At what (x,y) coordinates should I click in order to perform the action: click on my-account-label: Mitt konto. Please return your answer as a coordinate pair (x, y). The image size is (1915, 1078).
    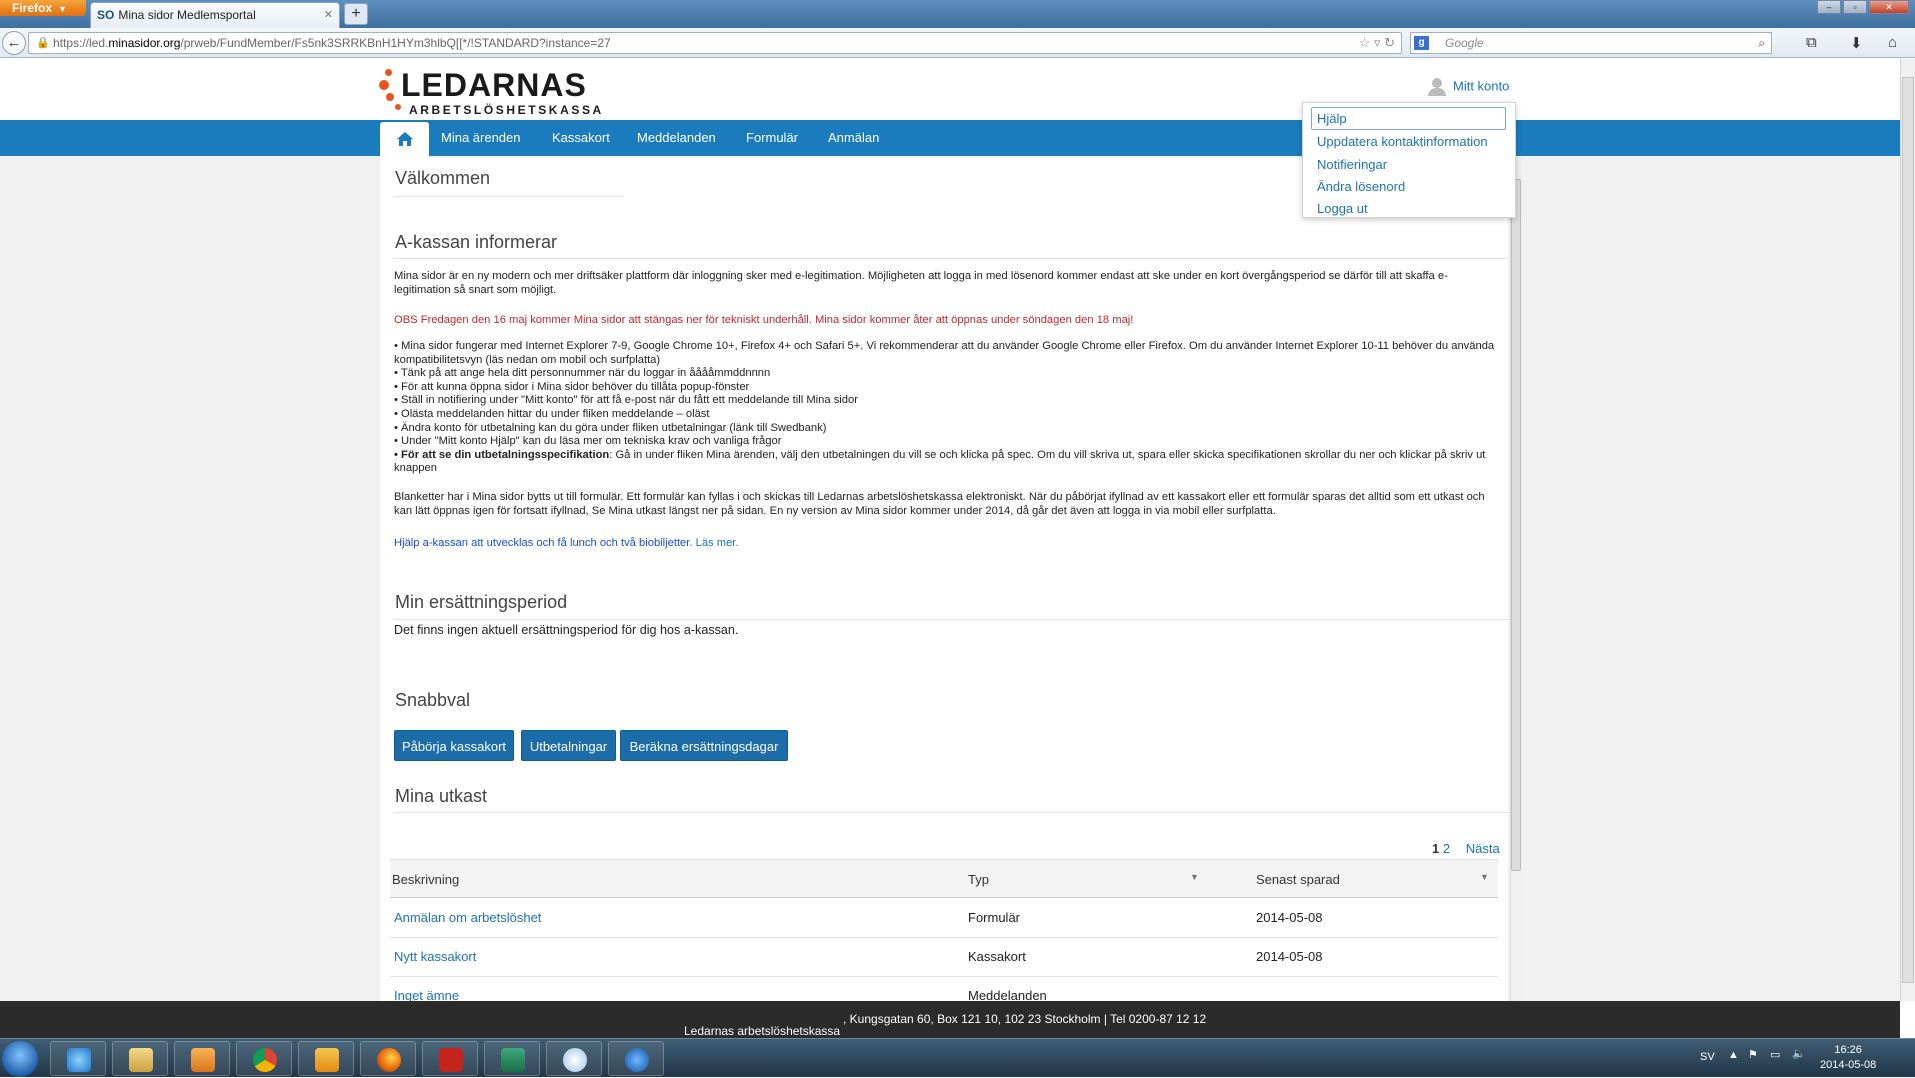
    Looking at the image, I should click on (1481, 86).